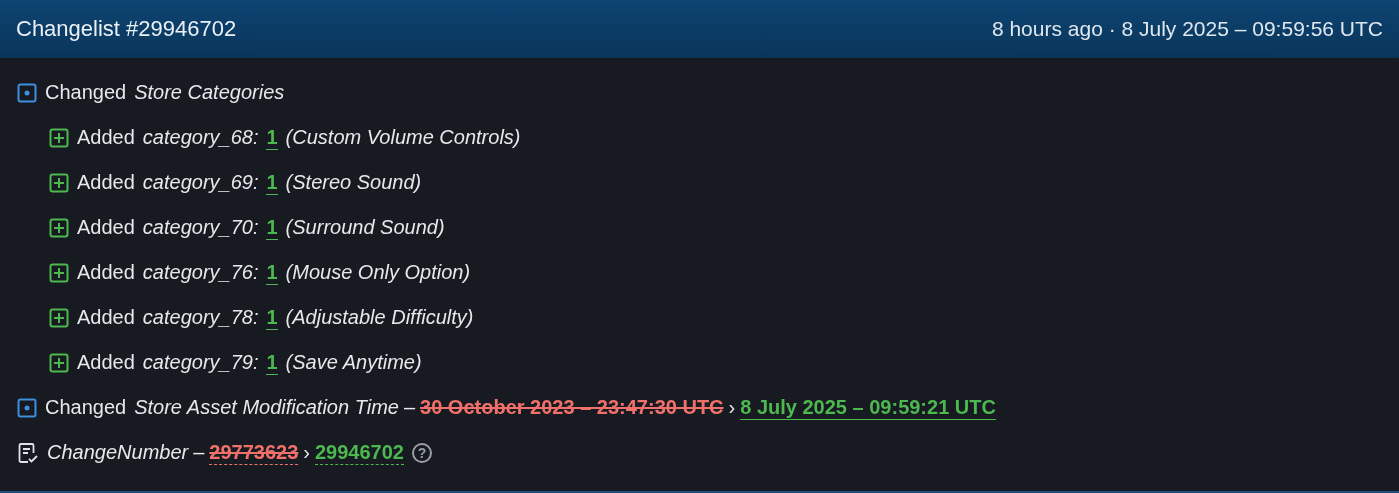  What do you see at coordinates (379, 317) in the screenshot?
I see `value-note: (Adjustable Difficulty)` at bounding box center [379, 317].